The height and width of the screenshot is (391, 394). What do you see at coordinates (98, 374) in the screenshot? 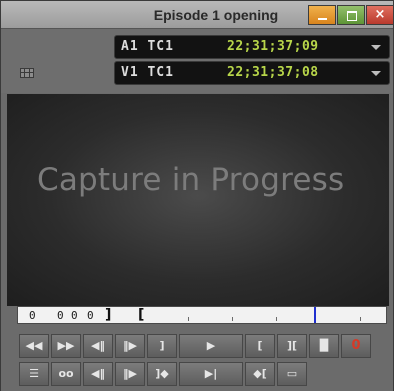
I see `frame-back-button: ◀‖` at bounding box center [98, 374].